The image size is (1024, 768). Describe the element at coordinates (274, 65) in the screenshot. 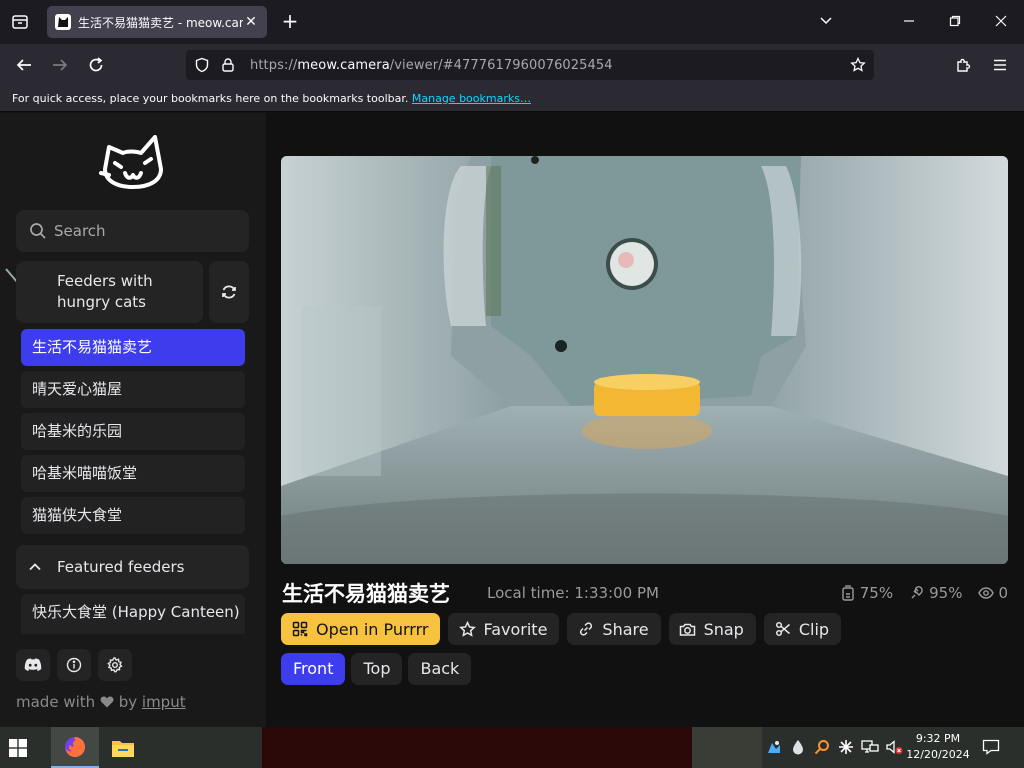

I see `url-scheme: https://` at that location.